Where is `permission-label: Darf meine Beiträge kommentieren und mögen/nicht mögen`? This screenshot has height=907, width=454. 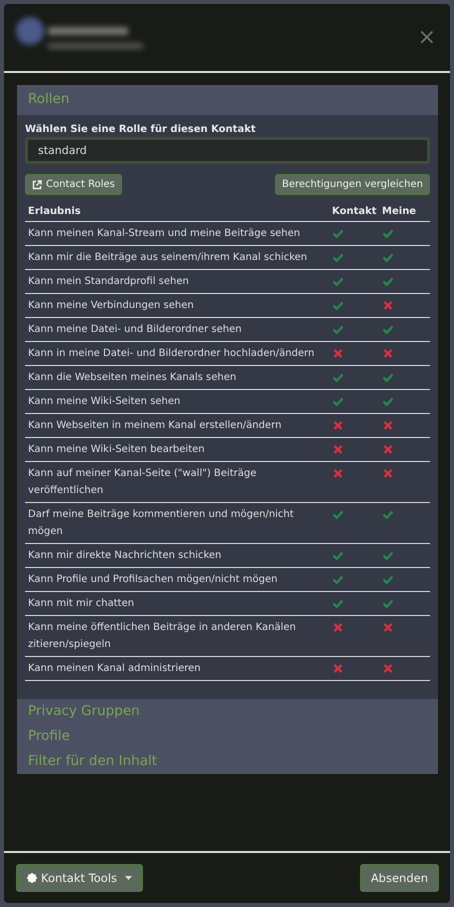
permission-label: Darf meine Beiträge kommentieren und mögen/nicht mögen is located at coordinates (177, 523).